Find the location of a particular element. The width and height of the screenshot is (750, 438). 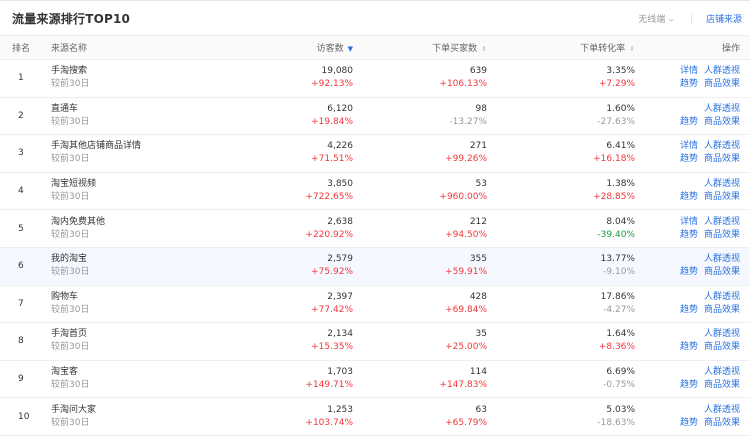

rank-cell: 8 is located at coordinates (16, 341).